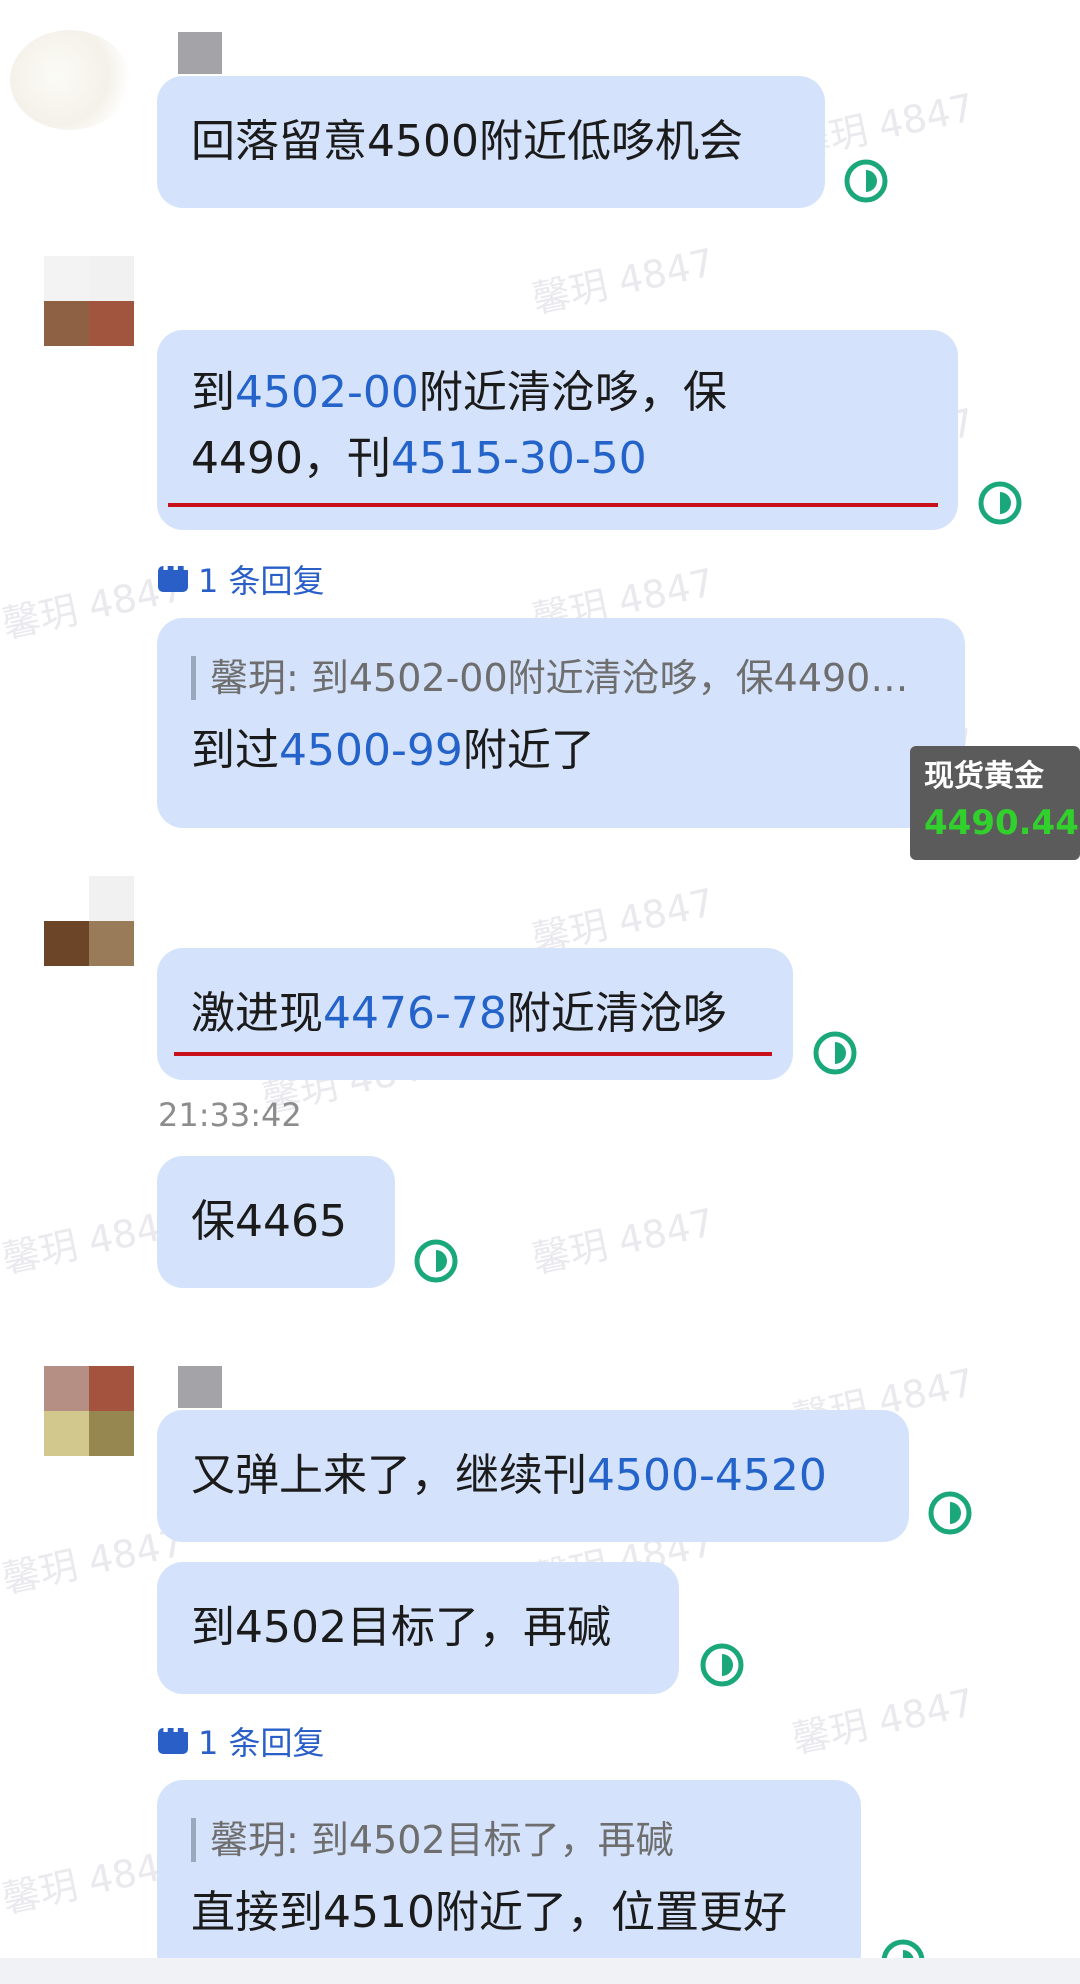 The image size is (1080, 1984). What do you see at coordinates (257, 1013) in the screenshot?
I see `message-text: 激进现` at bounding box center [257, 1013].